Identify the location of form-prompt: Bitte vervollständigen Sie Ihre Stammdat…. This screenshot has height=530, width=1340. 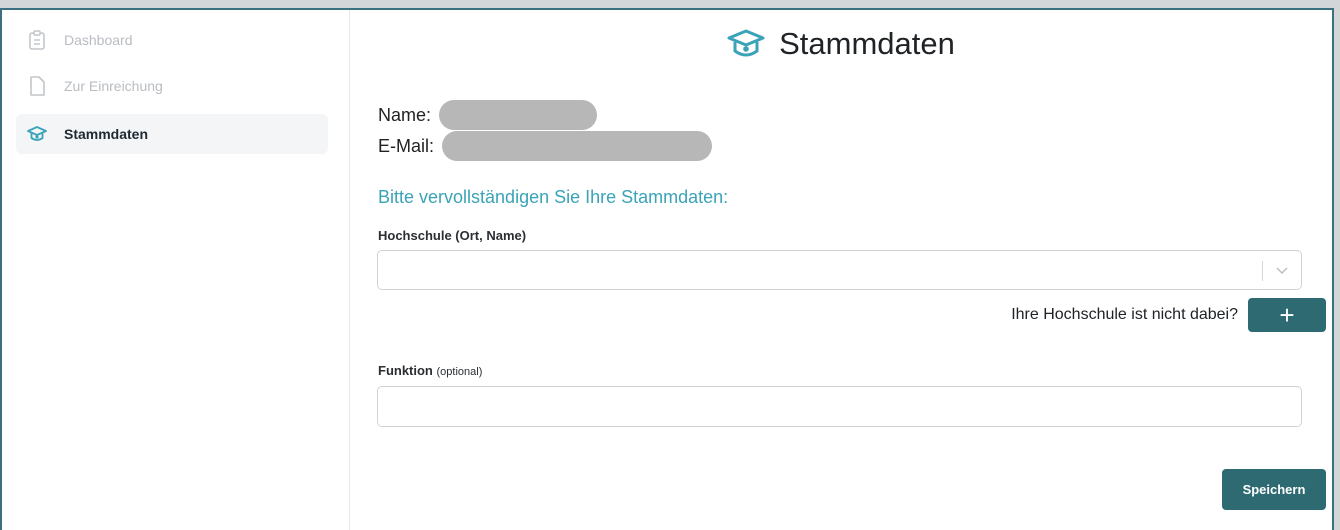
(553, 197).